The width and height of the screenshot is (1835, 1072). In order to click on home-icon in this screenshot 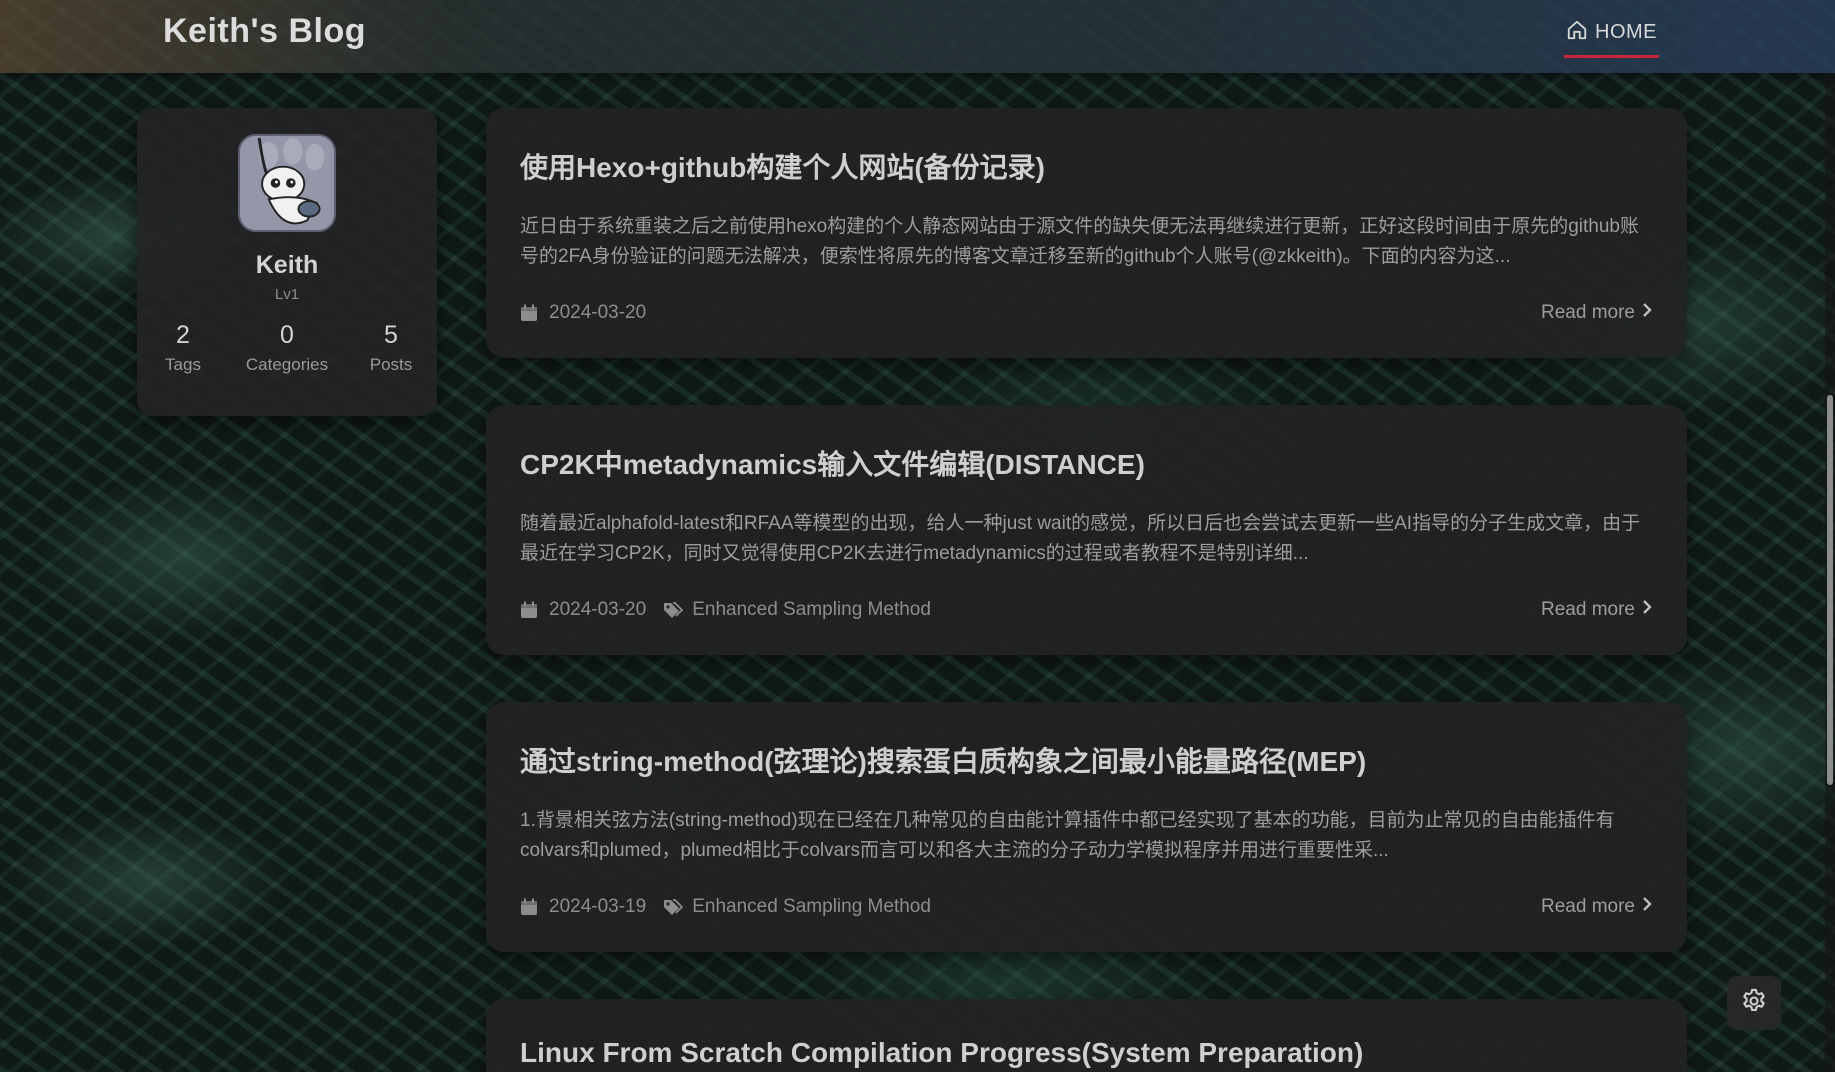, I will do `click(1577, 33)`.